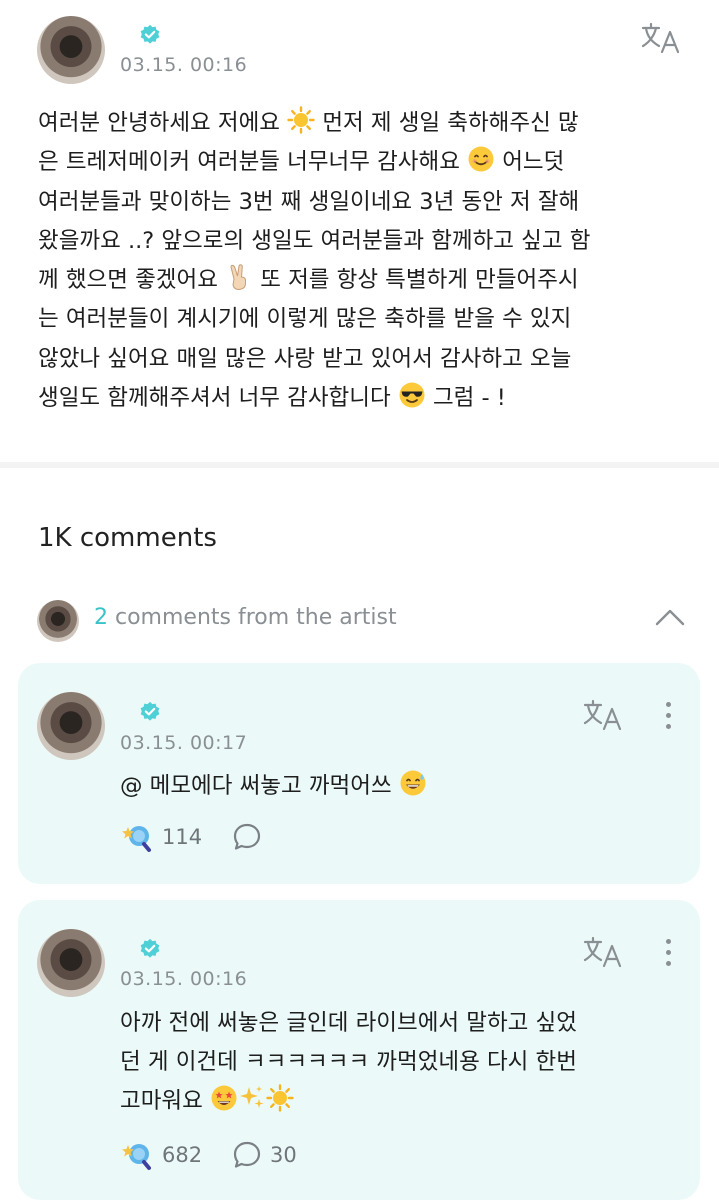  I want to click on post-line: 왔을까요 ..? 앞으로의 생일도 여러분들과 함께하고 싶고 함, so click(363, 241).